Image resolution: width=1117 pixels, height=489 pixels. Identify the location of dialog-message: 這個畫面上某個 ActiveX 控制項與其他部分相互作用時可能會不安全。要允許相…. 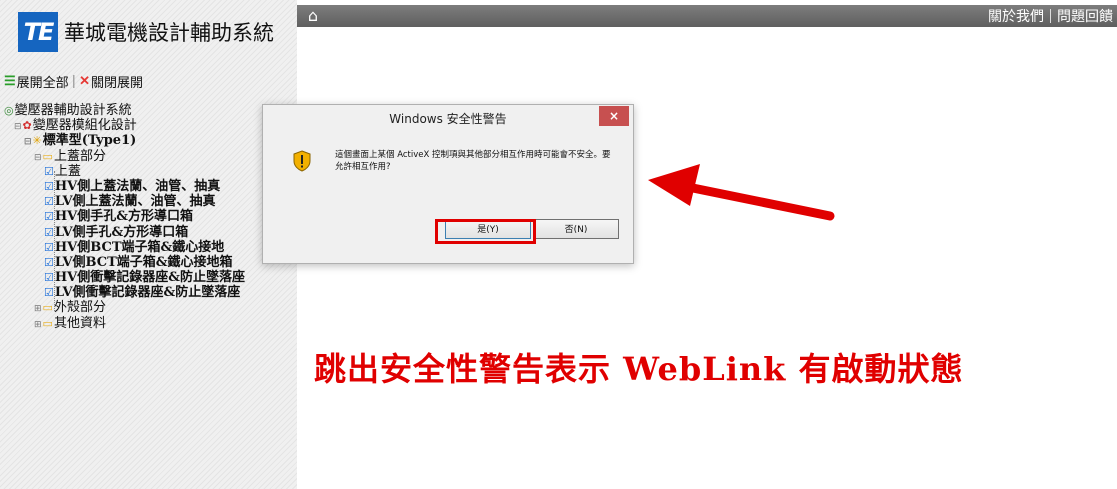
(473, 161).